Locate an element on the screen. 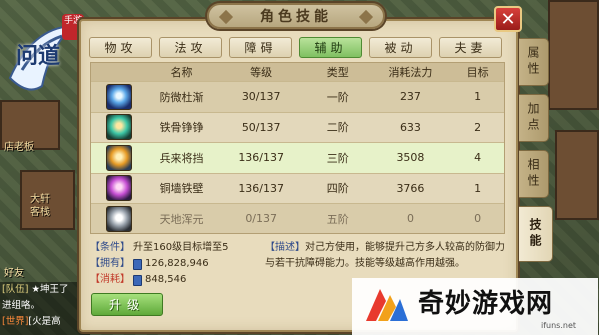 The width and height of the screenshot is (599, 335). tab-passive: 被动 is located at coordinates (400, 47).